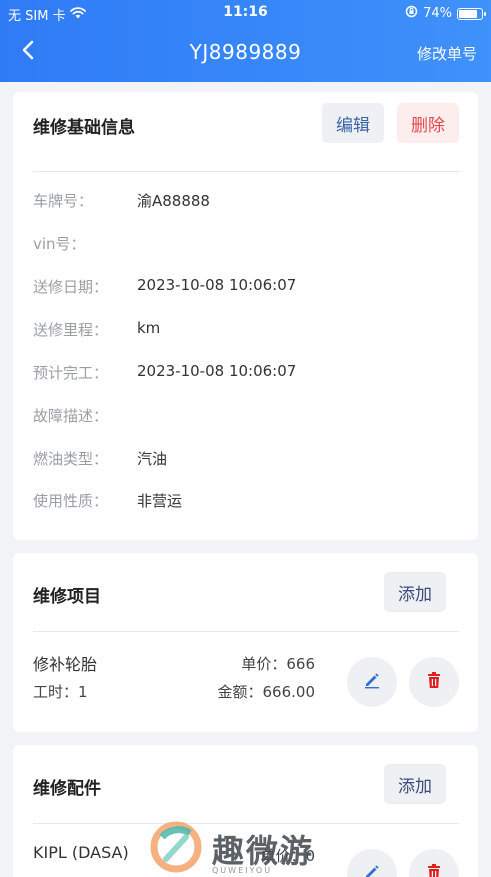  What do you see at coordinates (65, 664) in the screenshot?
I see `item-name: 修补轮胎` at bounding box center [65, 664].